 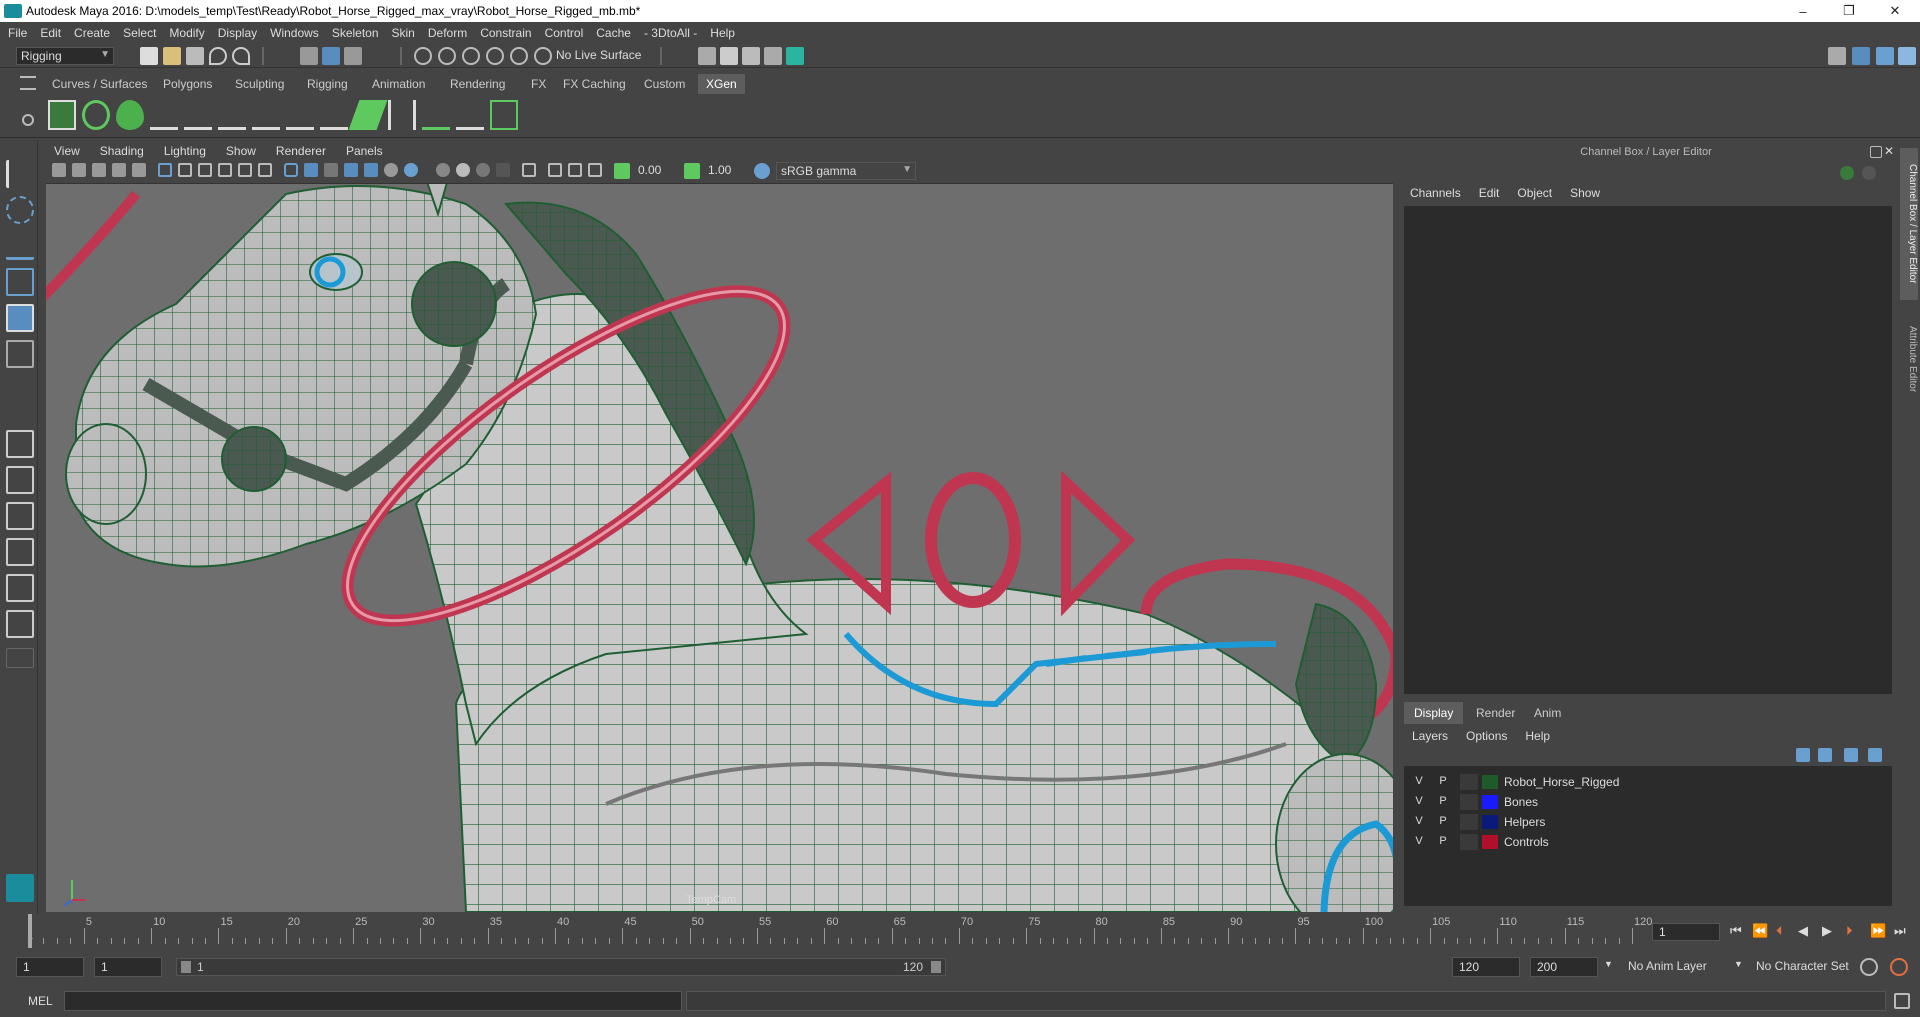 I want to click on layer-move-down-icon, so click(x=1825, y=755).